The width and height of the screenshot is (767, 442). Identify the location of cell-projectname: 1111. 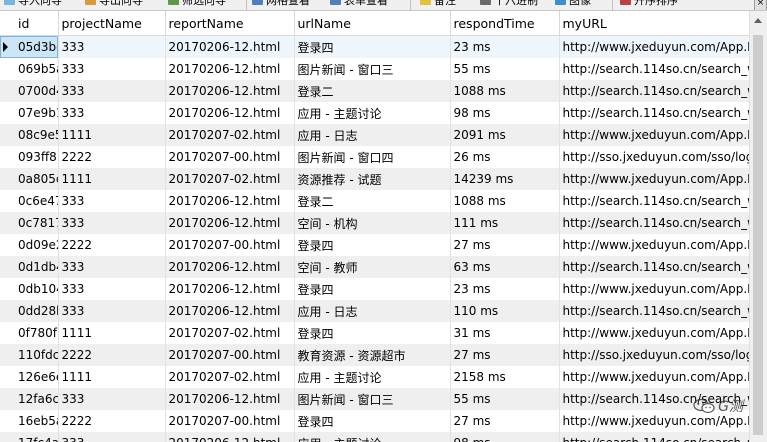
(112, 377).